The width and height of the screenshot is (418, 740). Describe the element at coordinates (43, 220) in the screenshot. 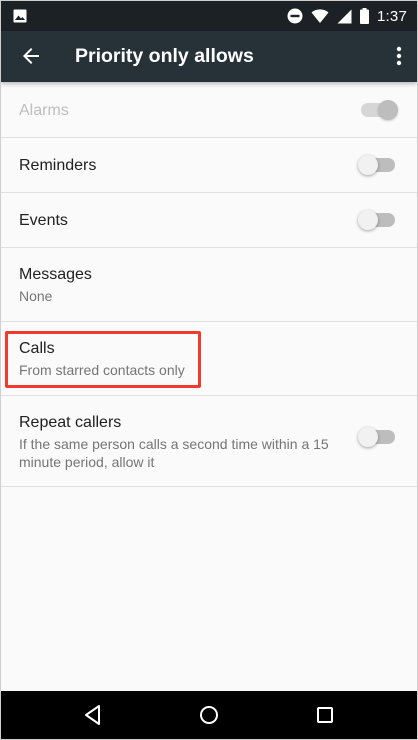

I see `setting-events-label: Events` at that location.